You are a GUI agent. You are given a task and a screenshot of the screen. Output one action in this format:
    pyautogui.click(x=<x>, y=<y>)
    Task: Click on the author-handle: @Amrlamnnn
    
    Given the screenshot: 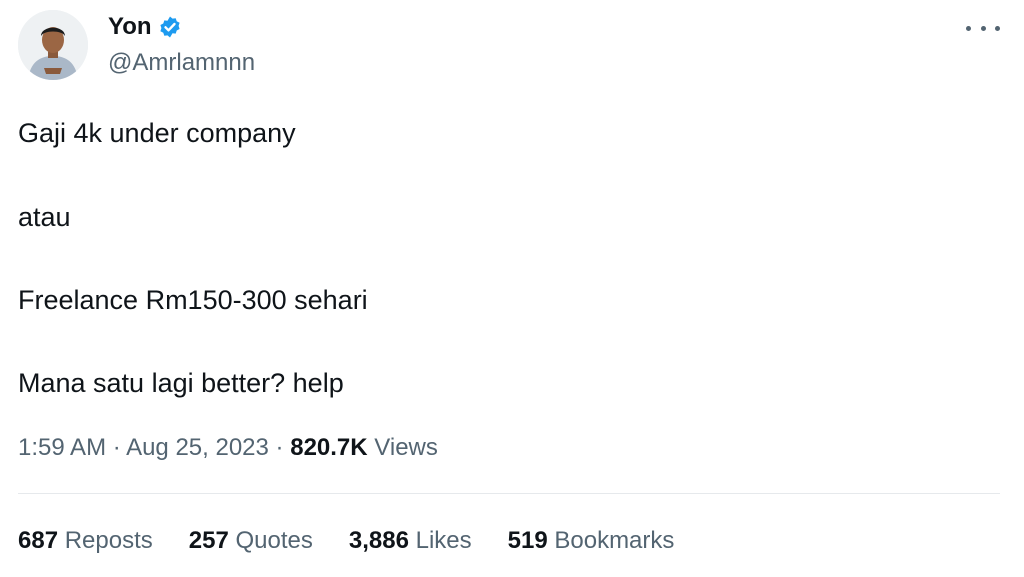 What is the action you would take?
    pyautogui.click(x=181, y=63)
    